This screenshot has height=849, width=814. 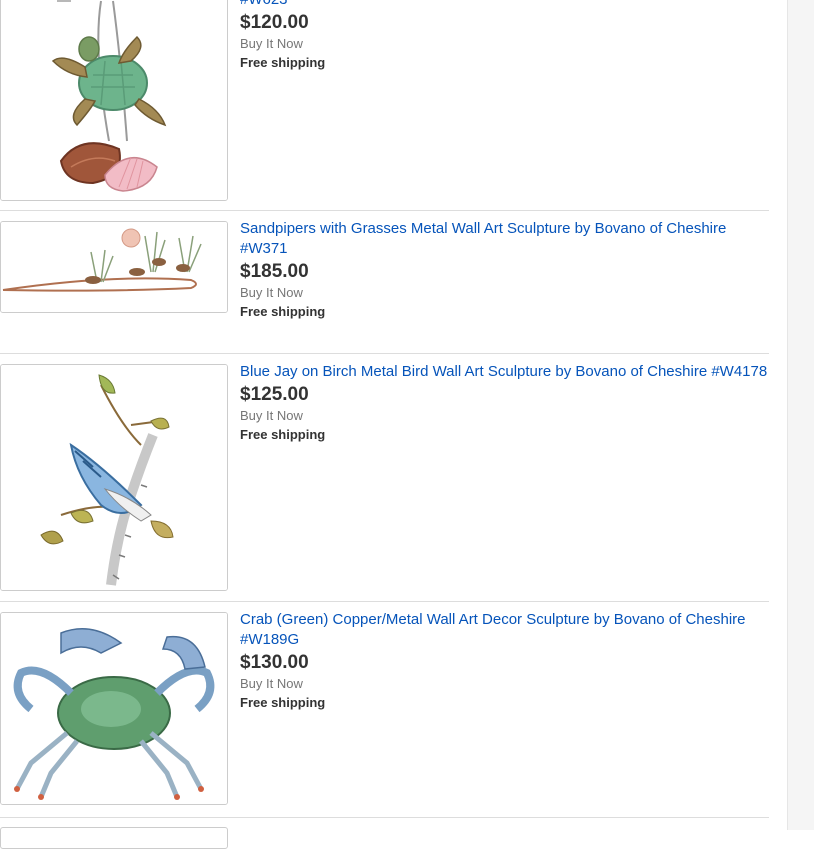 I want to click on crab-image, so click(x=114, y=708).